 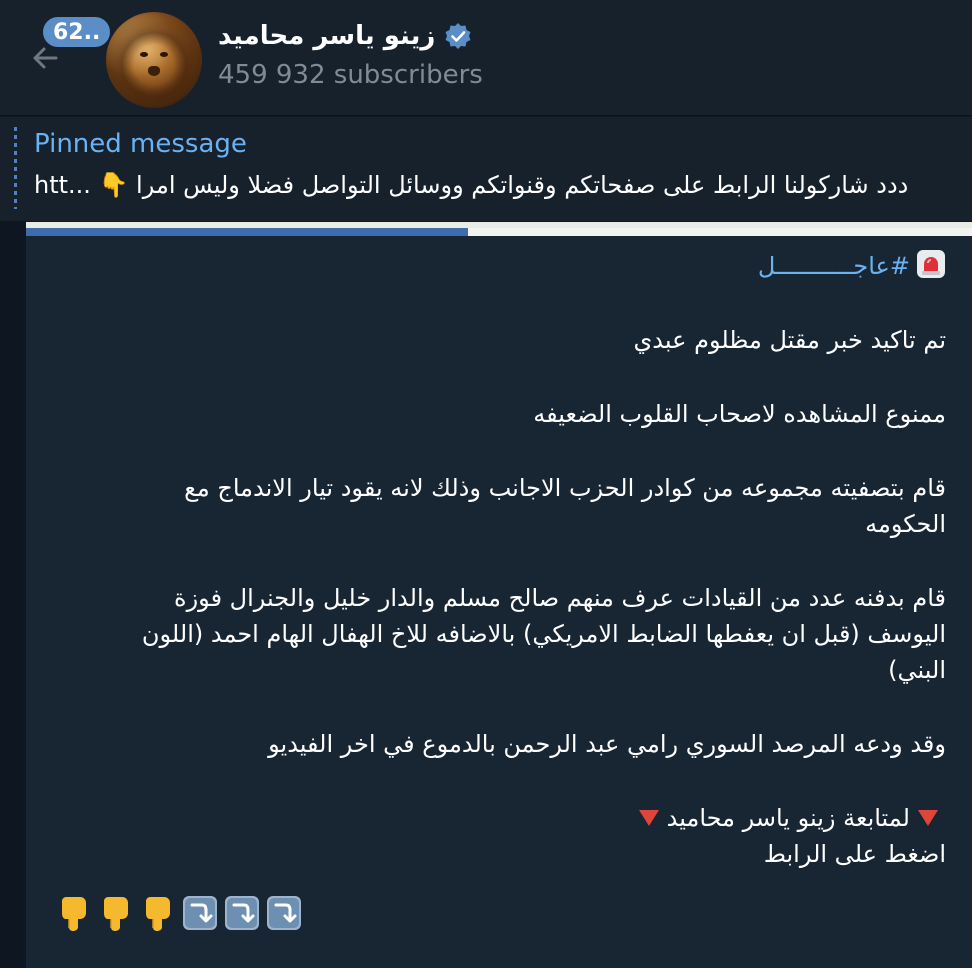 I want to click on media-preview-edge, so click(x=499, y=229).